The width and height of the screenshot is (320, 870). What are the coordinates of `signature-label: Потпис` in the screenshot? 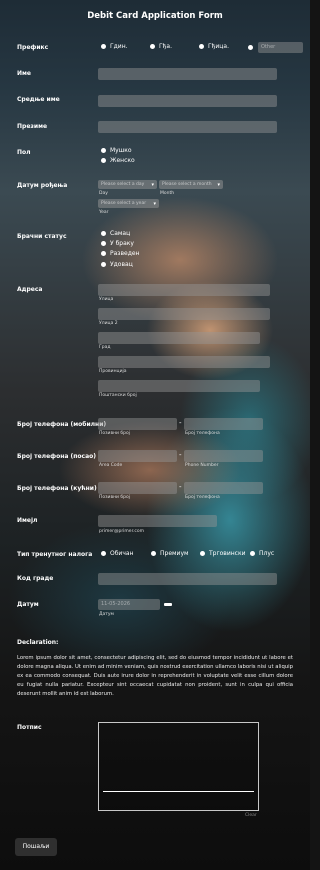 It's located at (29, 727).